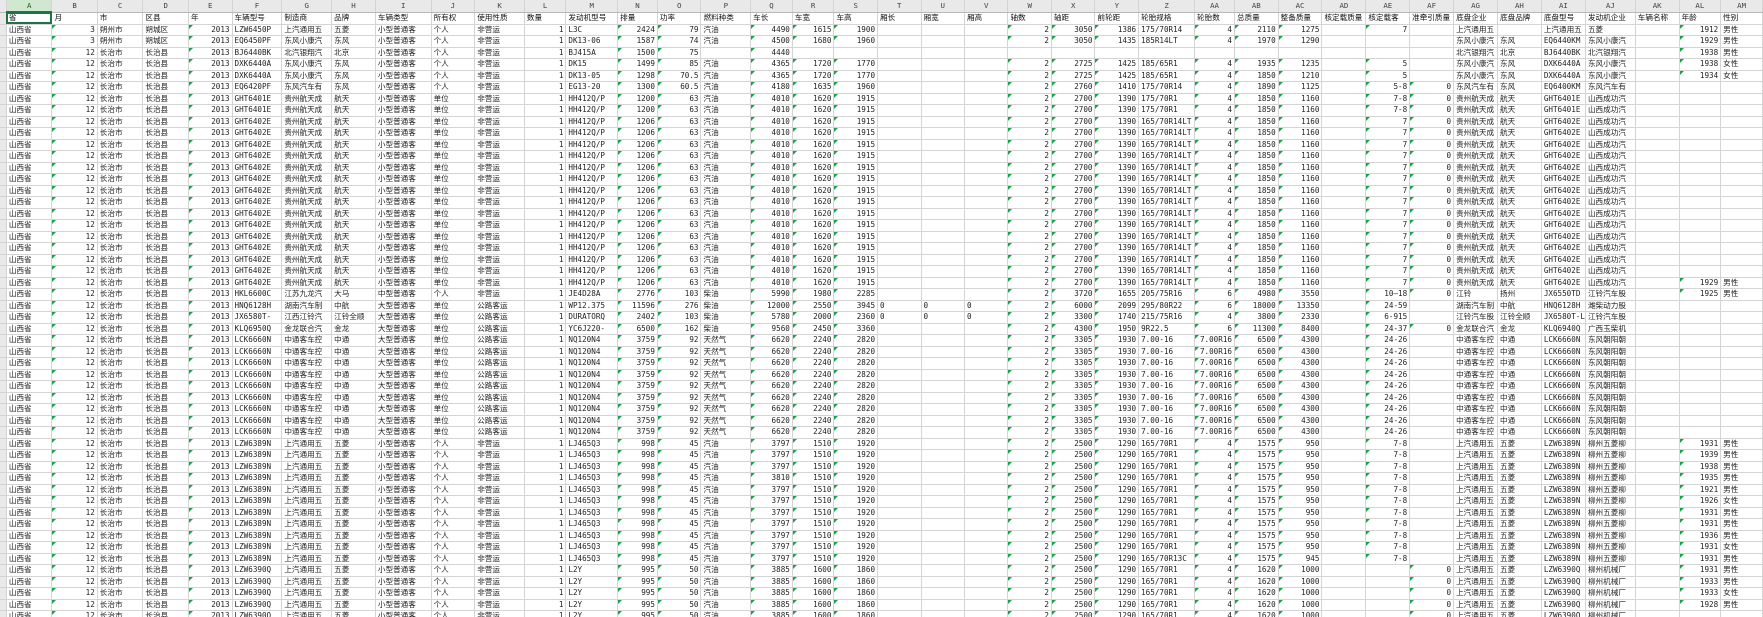 The image size is (1763, 617). What do you see at coordinates (1563, 329) in the screenshot?
I see `cell: KLQ6940Q` at bounding box center [1563, 329].